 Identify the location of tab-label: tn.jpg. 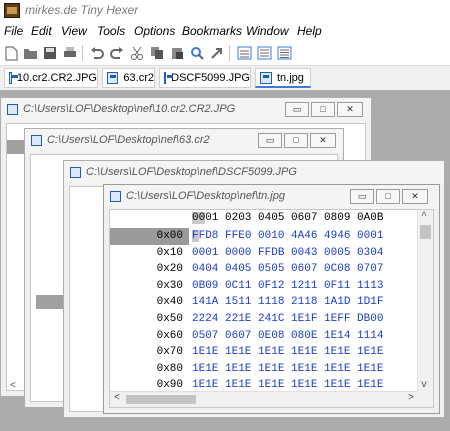
(290, 77).